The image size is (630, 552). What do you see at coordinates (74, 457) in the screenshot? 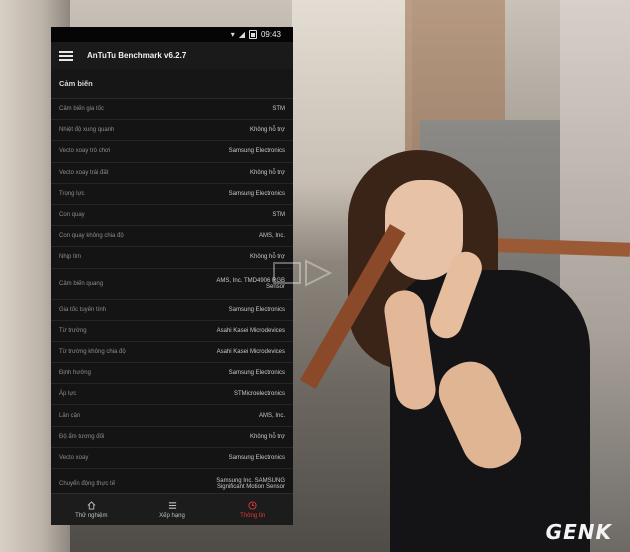
I see `sensor-label: Vecto xoay` at bounding box center [74, 457].